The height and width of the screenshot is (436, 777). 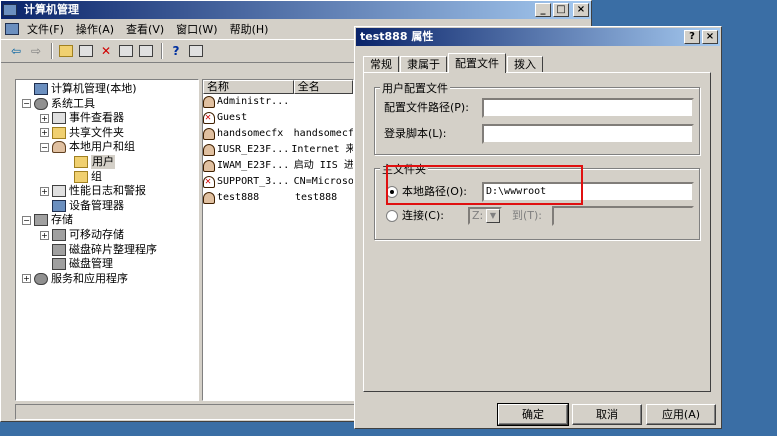 What do you see at coordinates (477, 63) in the screenshot?
I see `tab-profile: 配置文件` at bounding box center [477, 63].